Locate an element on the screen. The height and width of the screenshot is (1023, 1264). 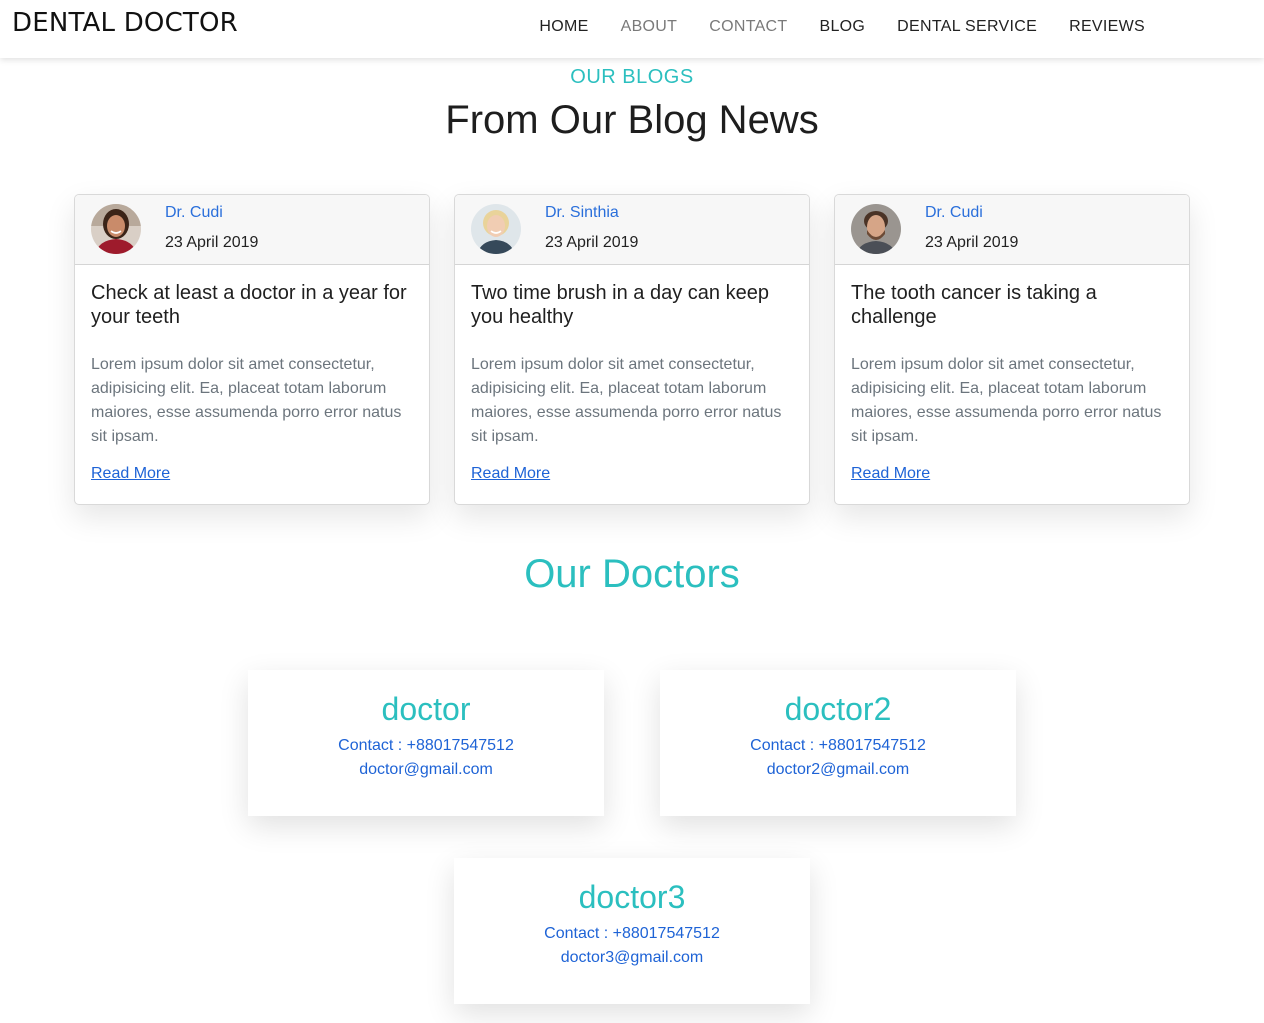
blog-card-header: Dr. Sinthia 23 April 2019 is located at coordinates (632, 230).